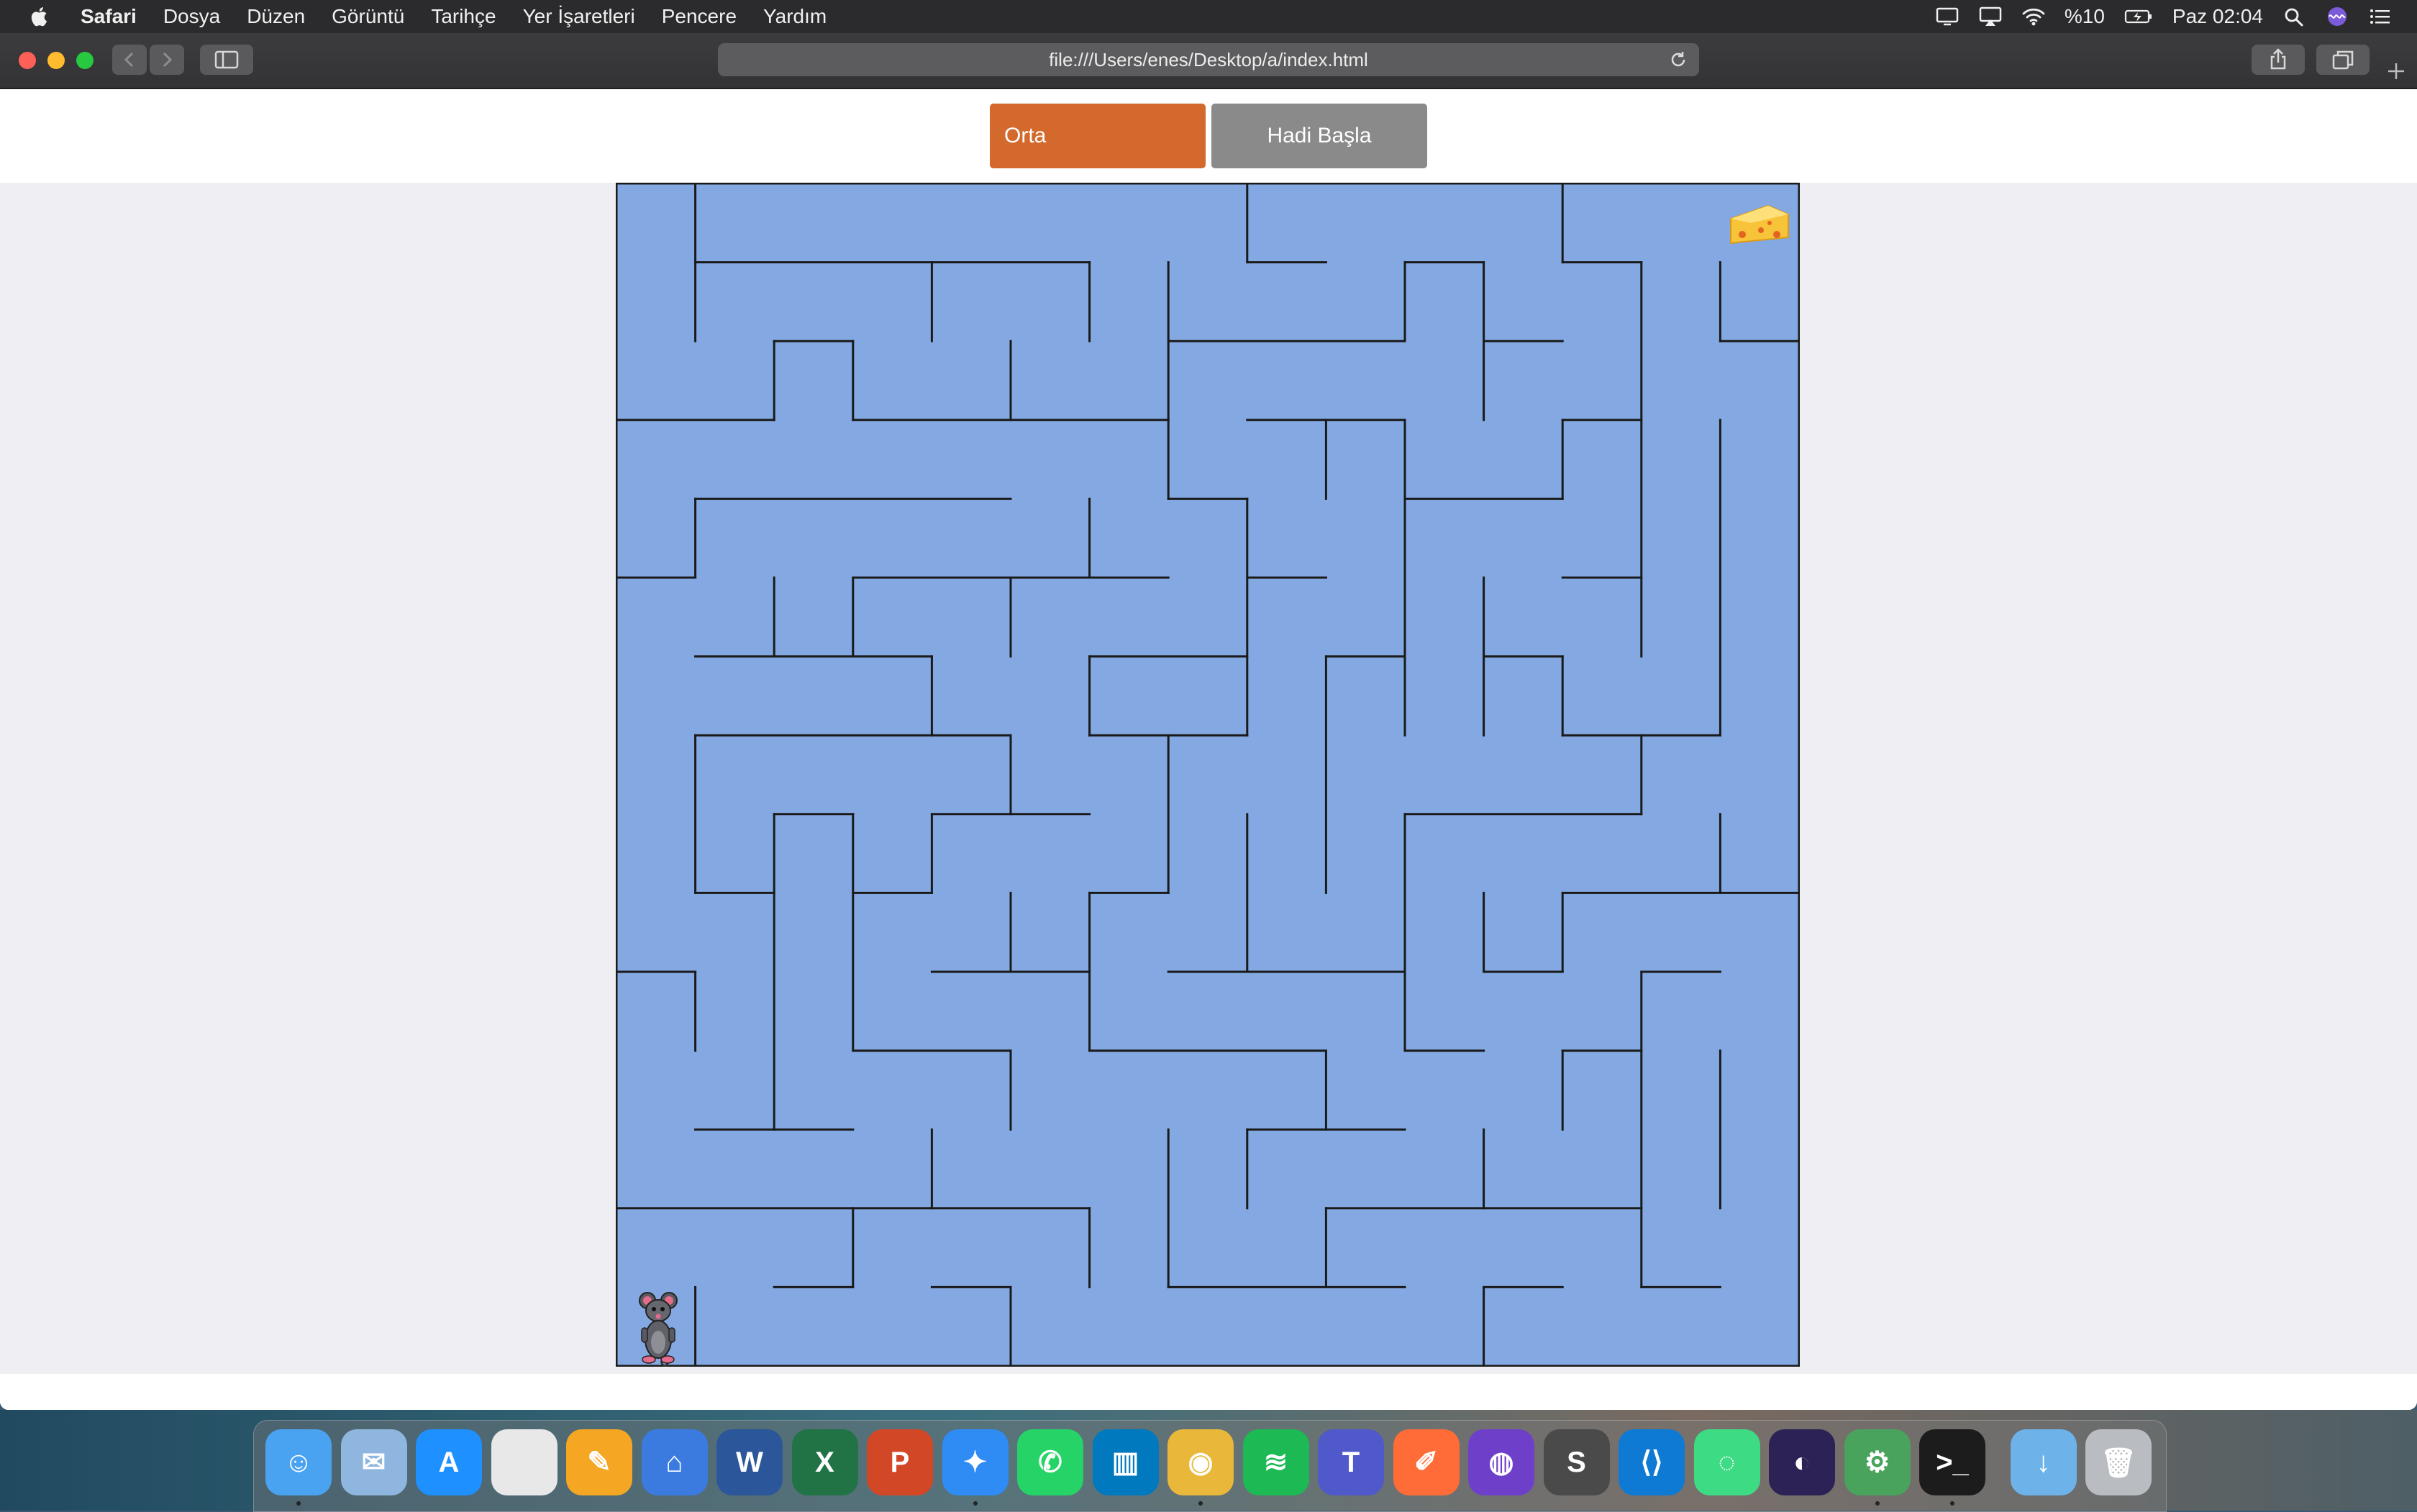  I want to click on dock: ☺ ✉ A ✎ ⌂ W X P ✦ ✆ ▥ ◉ ≋ T ✐ ◍ S ⟨⟩ ◌ ◐ ⚙ >_ ↓ 🗑, so click(1210, 1466).